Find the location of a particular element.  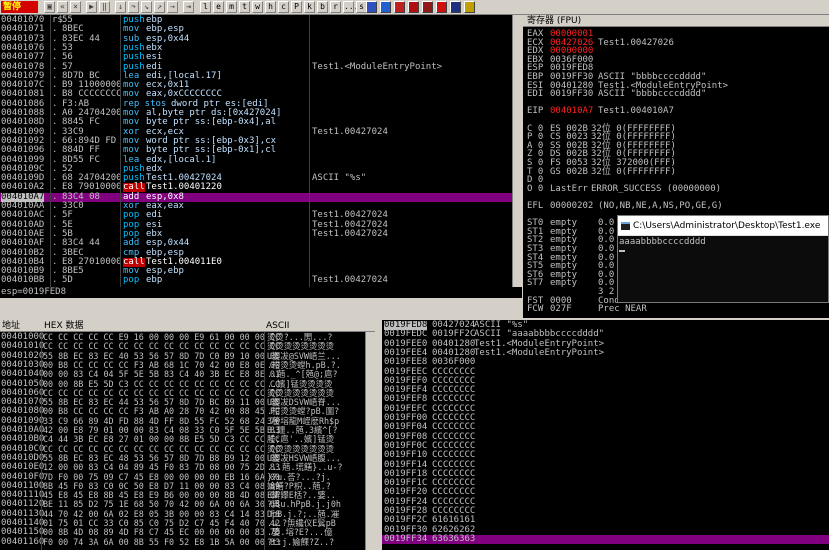

toolbar-button-1: e is located at coordinates (218, 7).